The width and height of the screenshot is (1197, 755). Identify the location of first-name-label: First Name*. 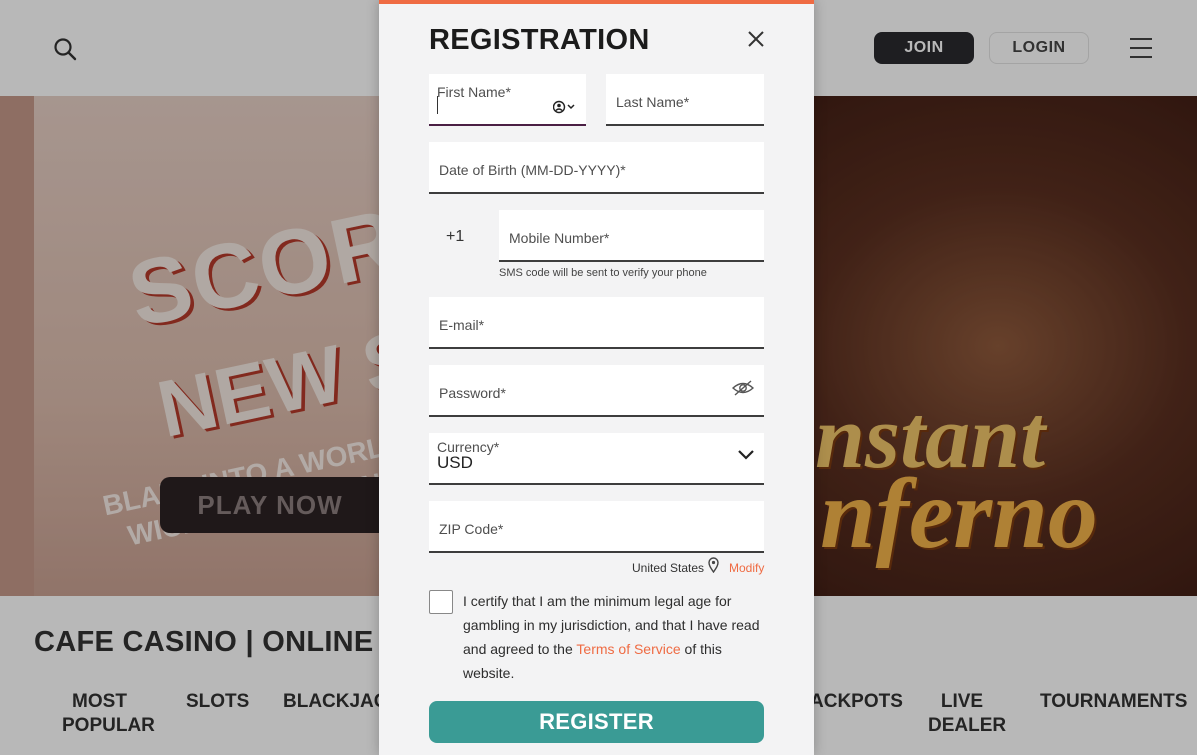
(474, 92).